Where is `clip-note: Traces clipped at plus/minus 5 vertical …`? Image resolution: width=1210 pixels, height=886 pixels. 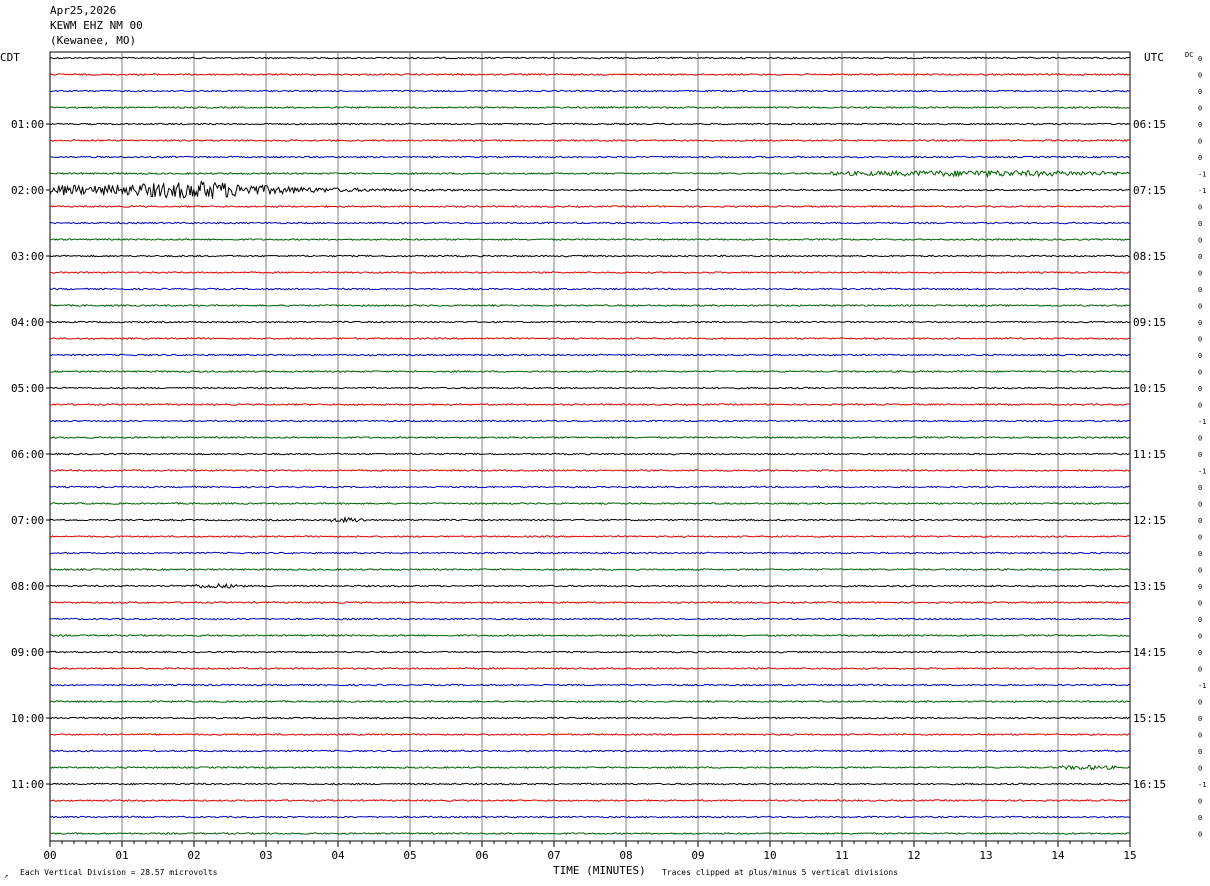 clip-note: Traces clipped at plus/minus 5 vertical … is located at coordinates (780, 872).